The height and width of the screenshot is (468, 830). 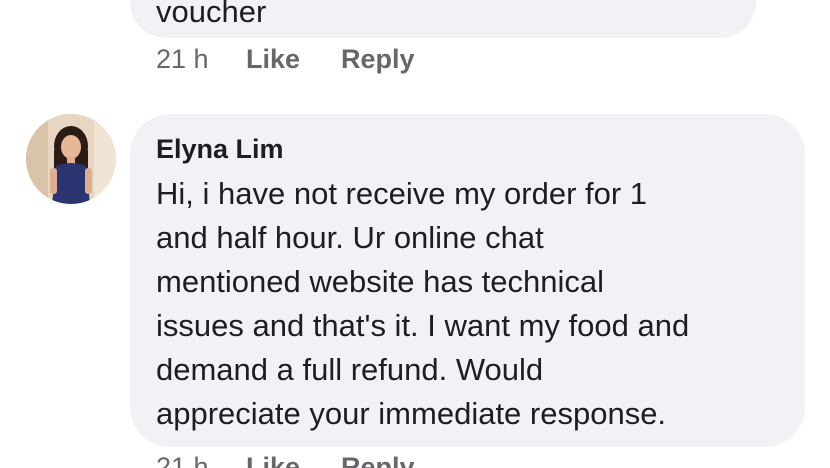 I want to click on comment-line: Hi, i have not receive my order for 1, so click(x=402, y=193).